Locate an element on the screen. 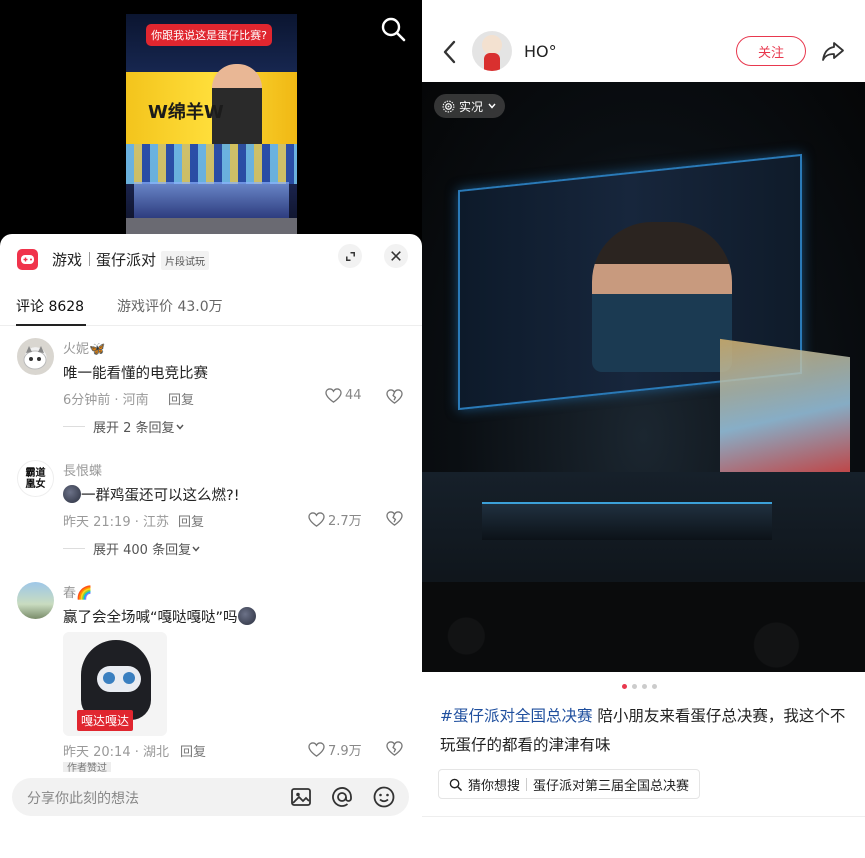 The width and height of the screenshot is (865, 858). guess-divider is located at coordinates (527, 784).